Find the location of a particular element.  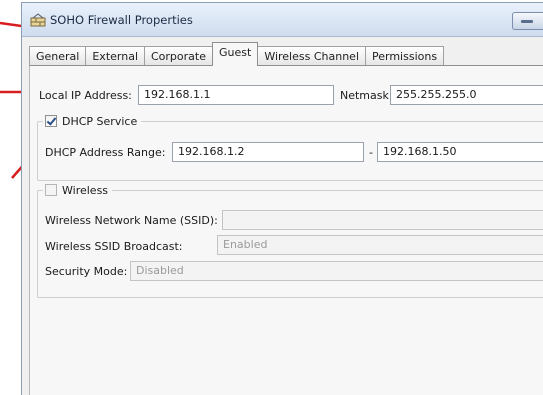

firewall-icon is located at coordinates (38, 20).